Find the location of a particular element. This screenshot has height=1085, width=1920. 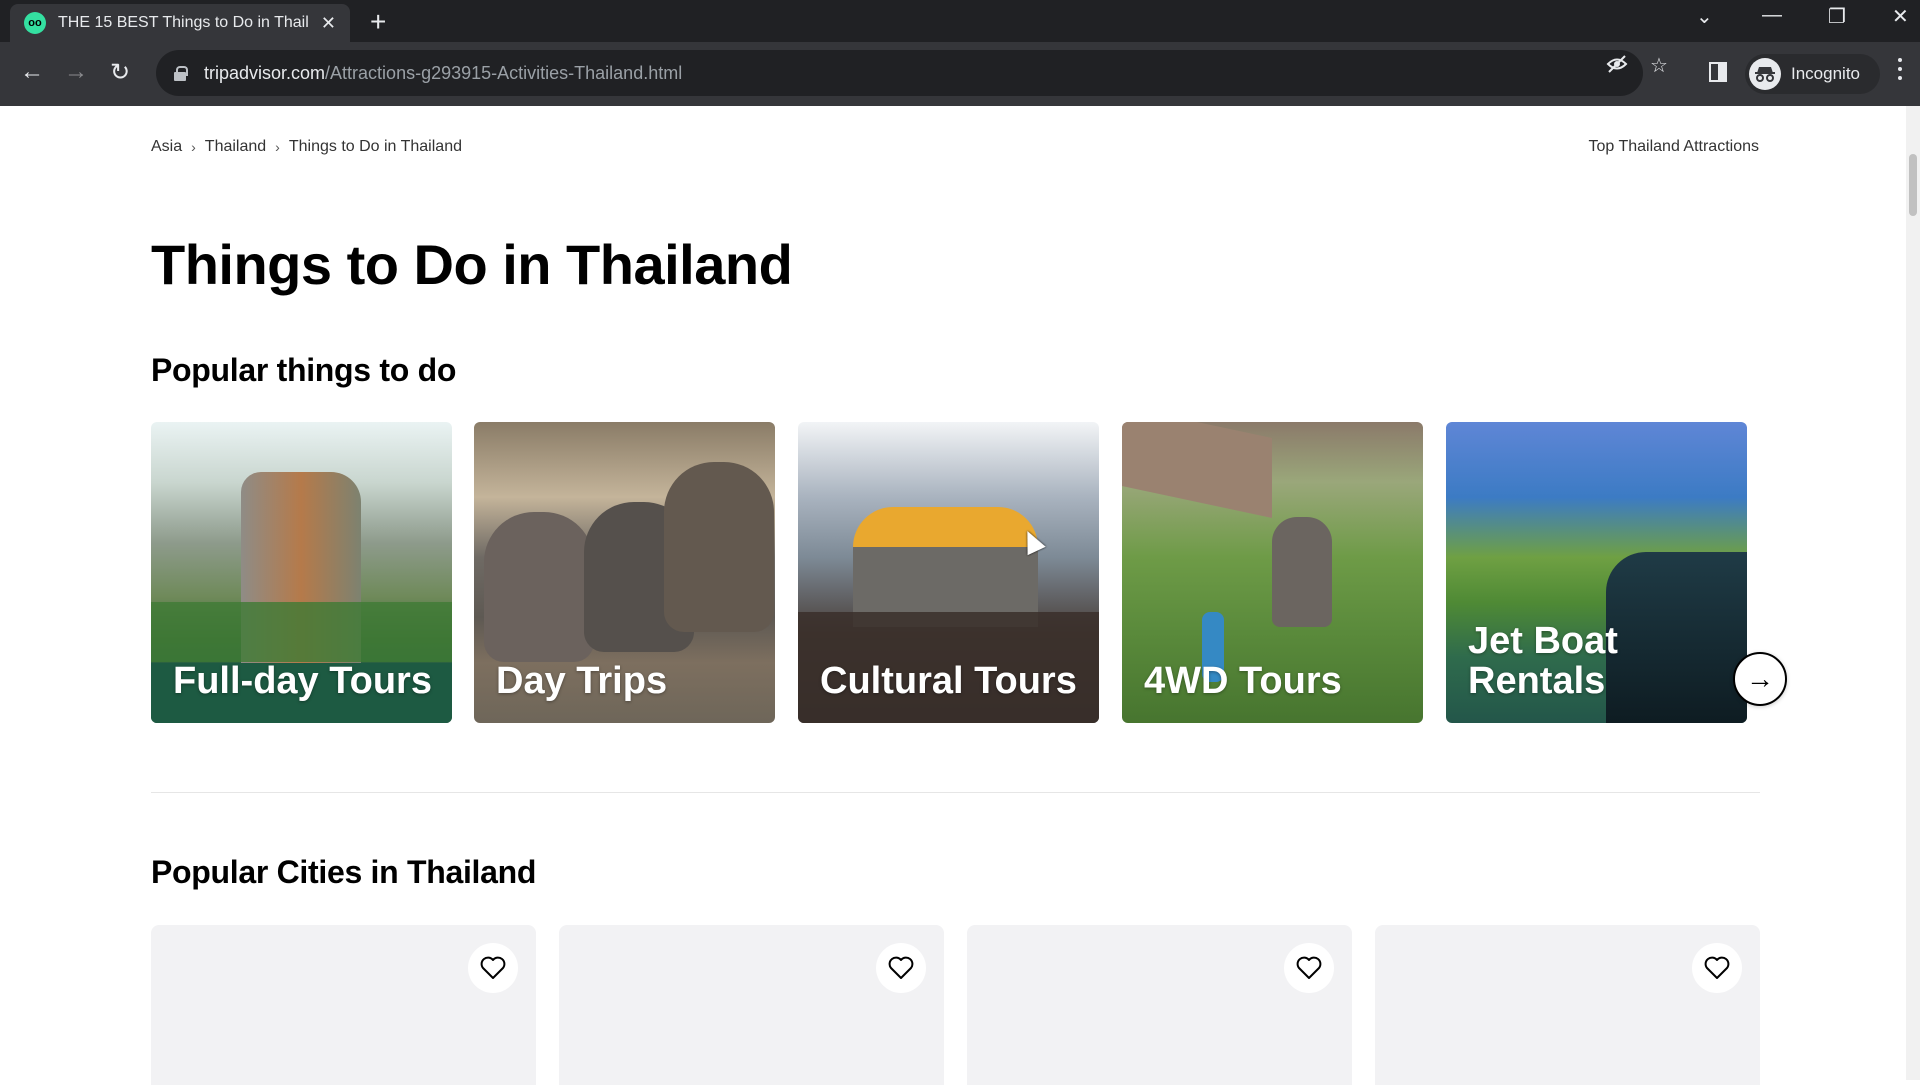

url-host: tripadvisor.com is located at coordinates (265, 72).